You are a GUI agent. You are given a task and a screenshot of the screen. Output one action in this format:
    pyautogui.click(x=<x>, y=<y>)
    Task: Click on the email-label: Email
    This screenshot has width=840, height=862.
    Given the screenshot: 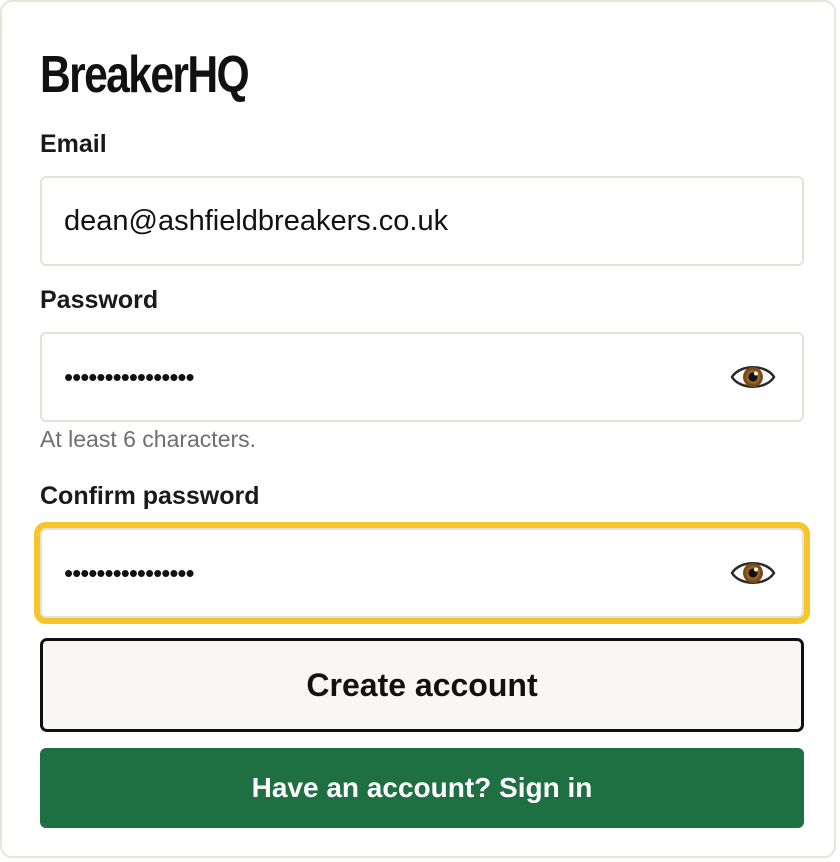 What is the action you would take?
    pyautogui.click(x=73, y=144)
    